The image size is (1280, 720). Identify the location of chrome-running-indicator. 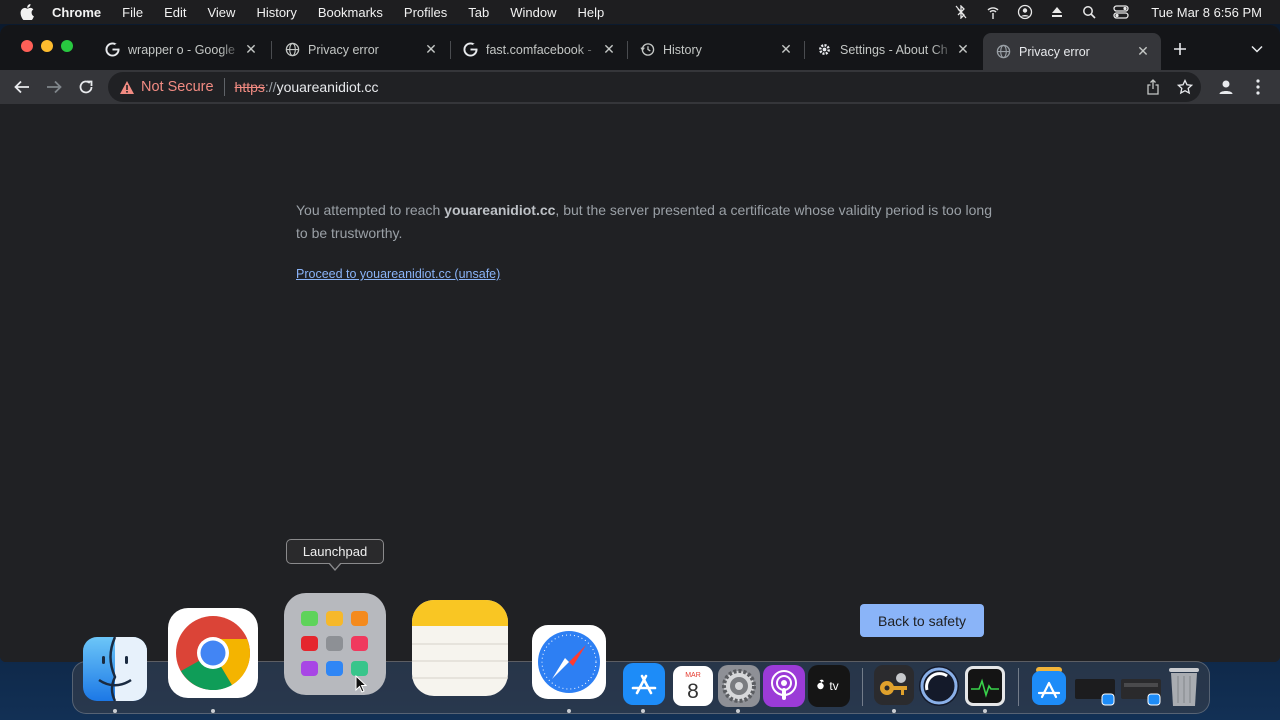
(213, 711).